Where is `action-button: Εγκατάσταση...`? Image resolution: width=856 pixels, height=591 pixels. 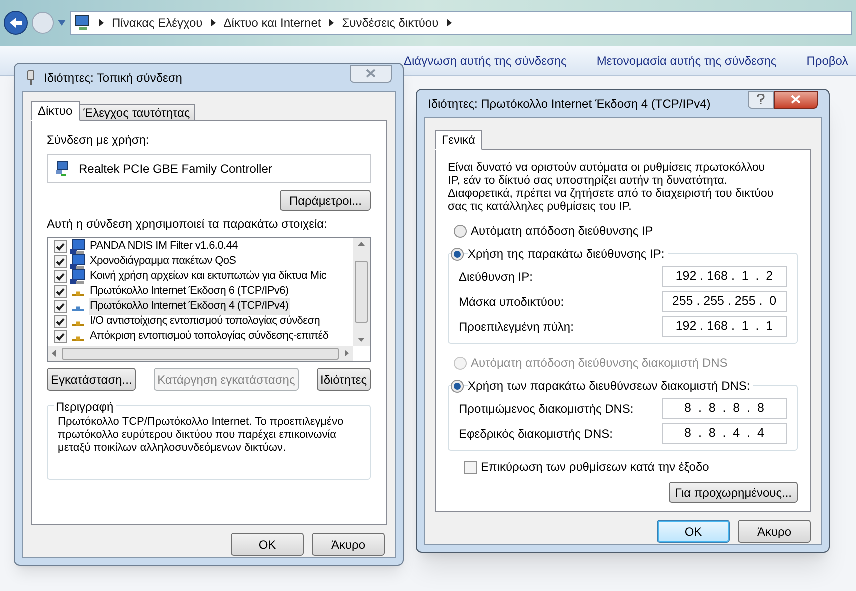
action-button: Εγκατάσταση... is located at coordinates (91, 379).